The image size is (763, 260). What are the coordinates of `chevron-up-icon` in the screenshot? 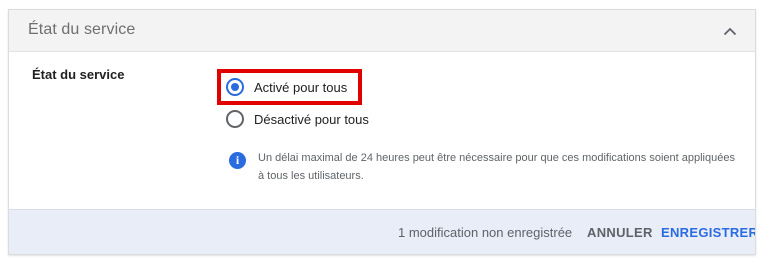 It's located at (730, 31).